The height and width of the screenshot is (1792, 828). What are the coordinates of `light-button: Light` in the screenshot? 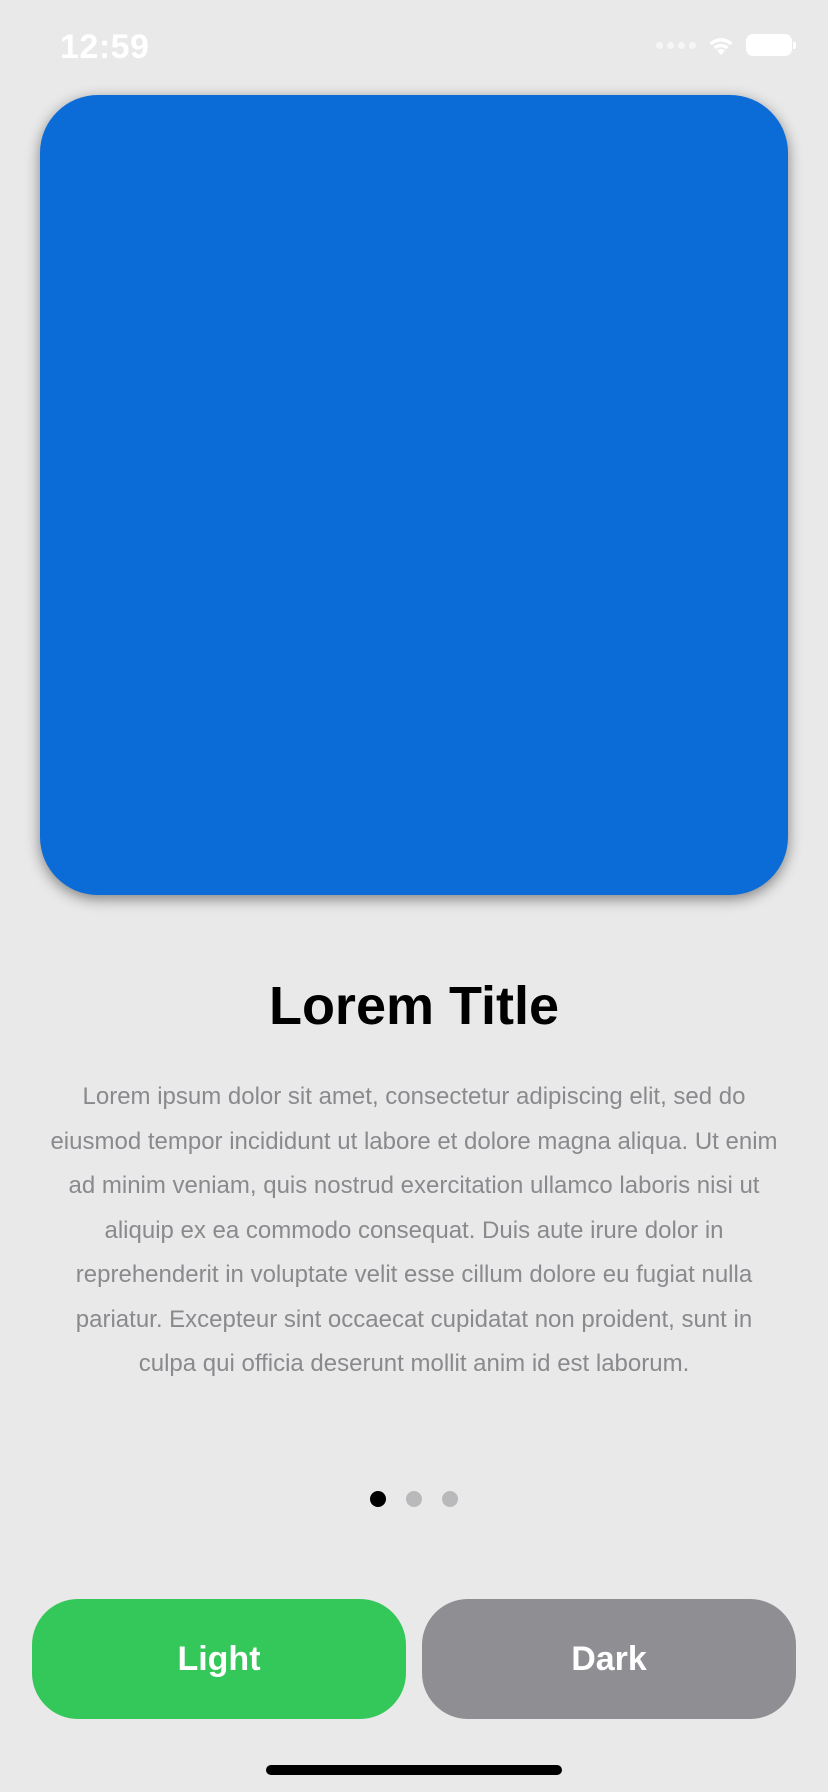 It's located at (219, 1659).